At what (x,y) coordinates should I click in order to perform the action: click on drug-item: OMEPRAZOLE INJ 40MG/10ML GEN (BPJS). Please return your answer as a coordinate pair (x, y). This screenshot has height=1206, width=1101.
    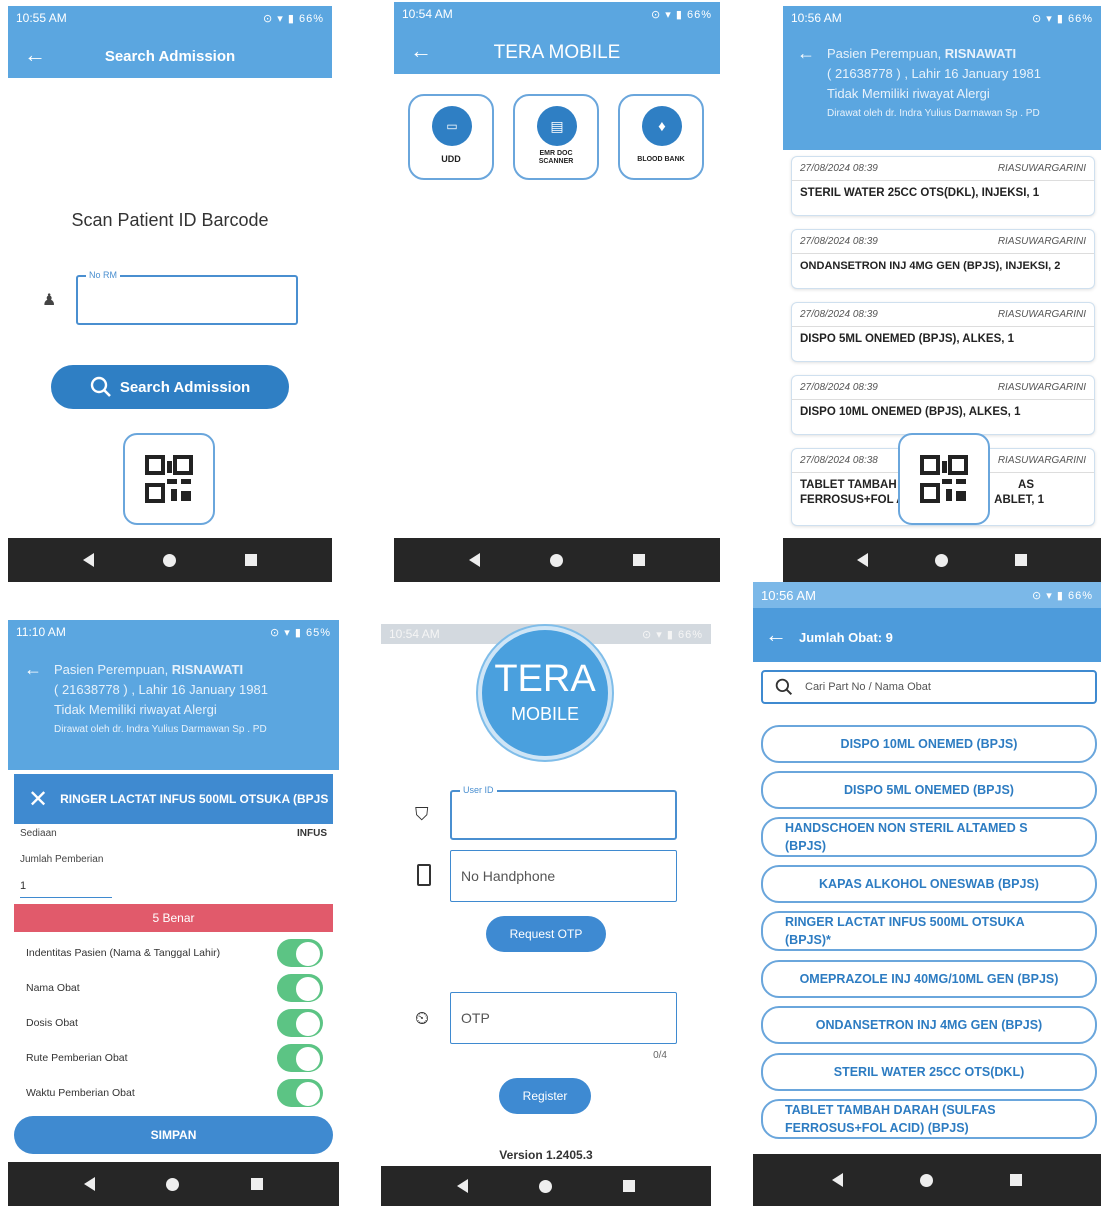
    Looking at the image, I should click on (929, 979).